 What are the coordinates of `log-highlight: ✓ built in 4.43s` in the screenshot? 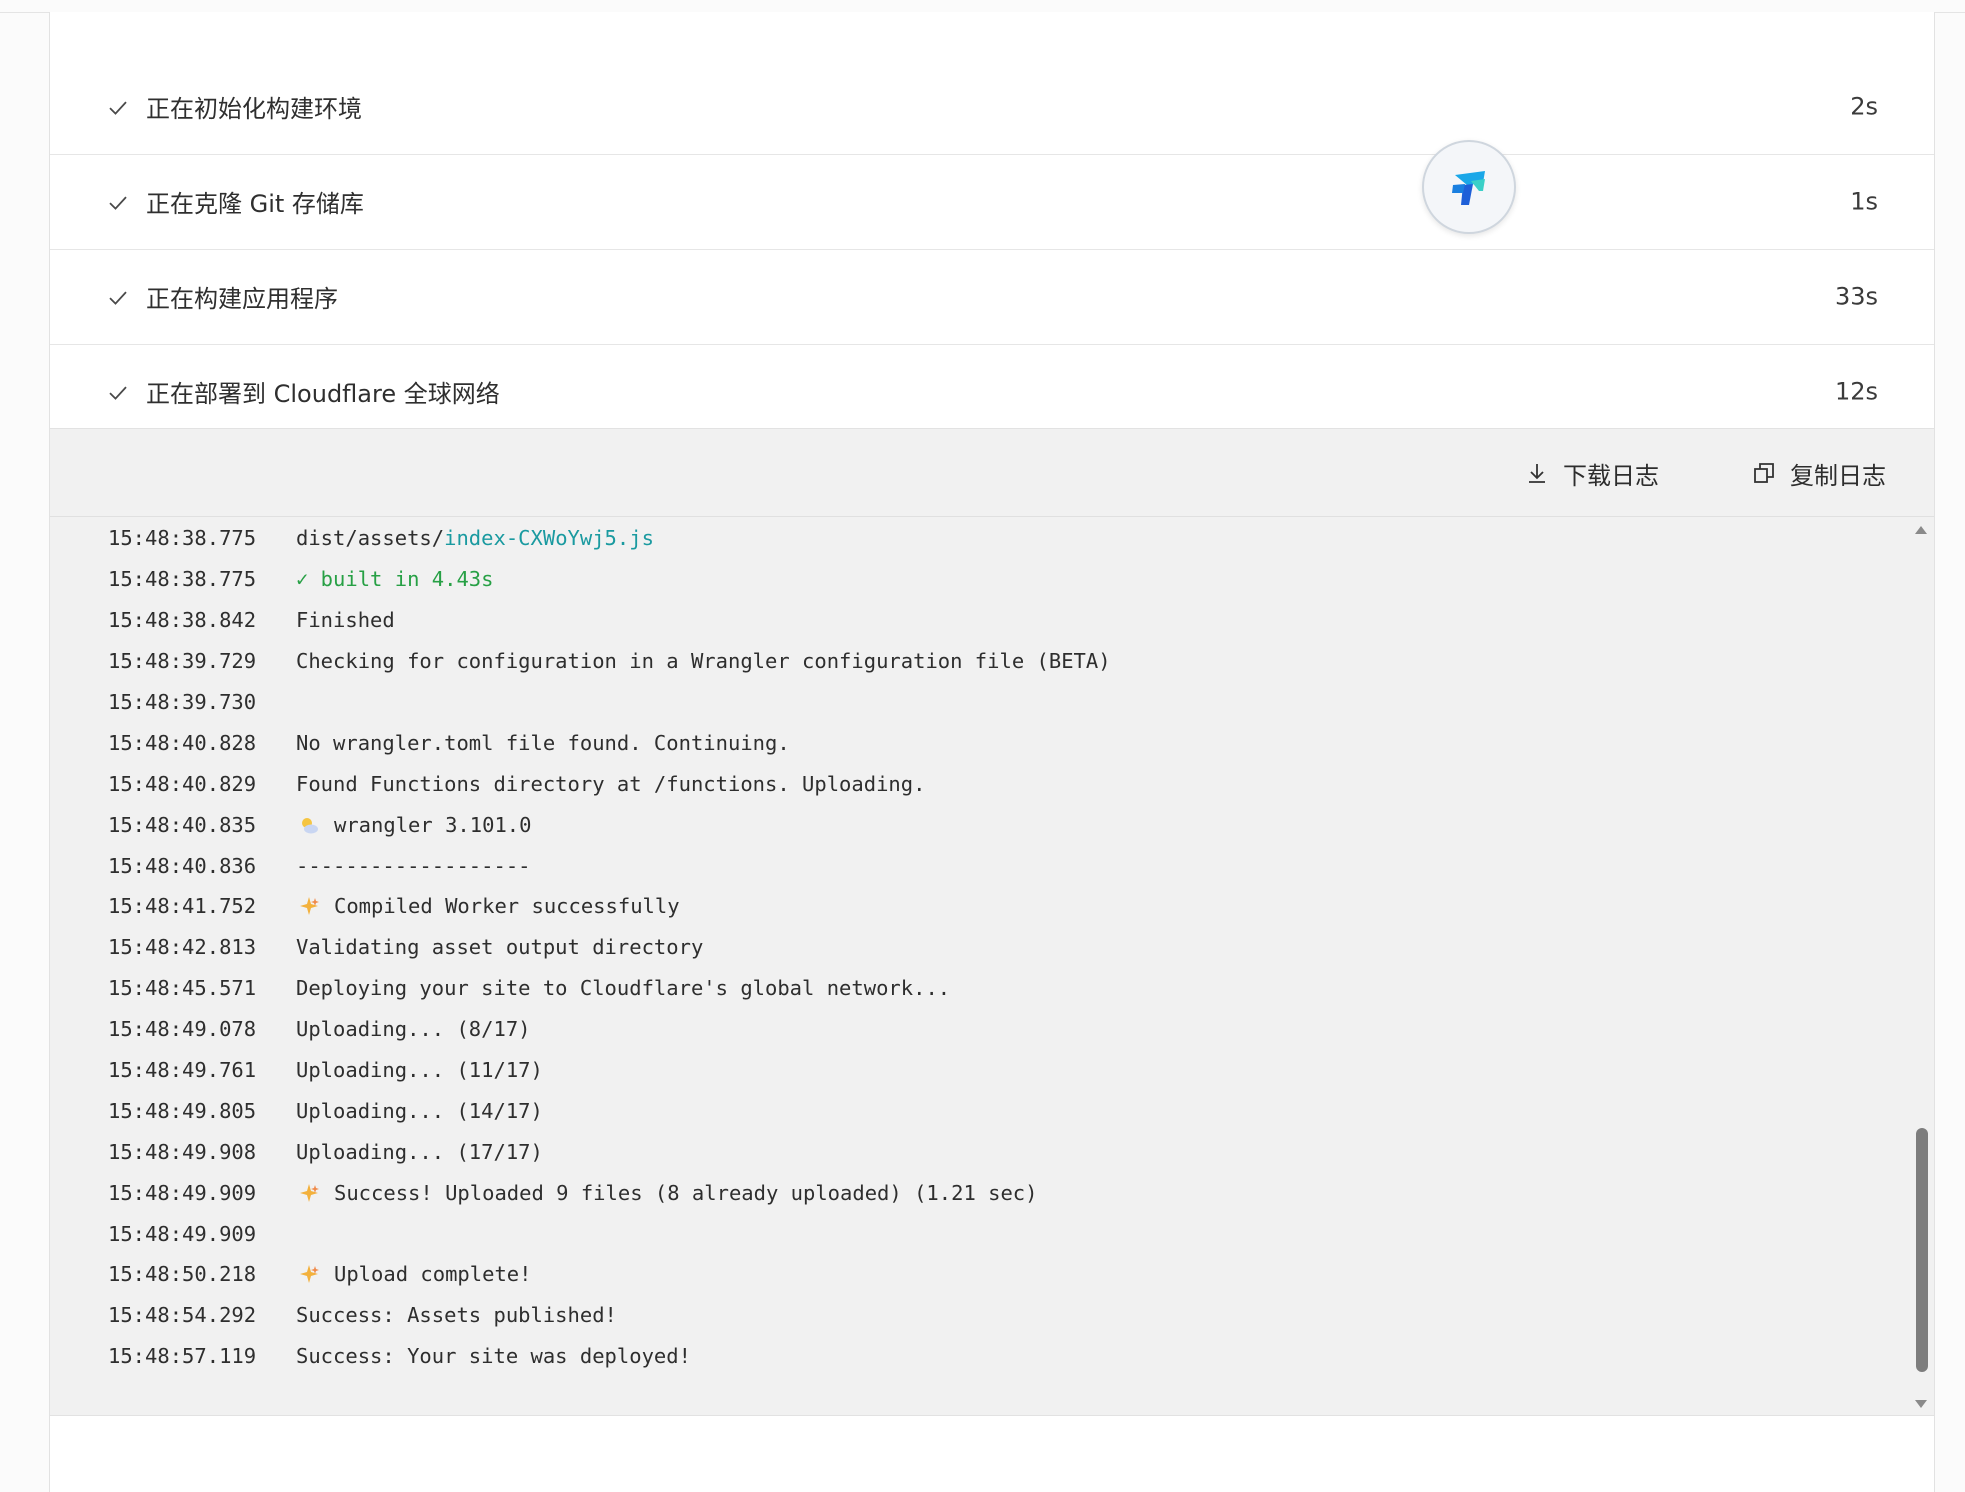 It's located at (395, 579).